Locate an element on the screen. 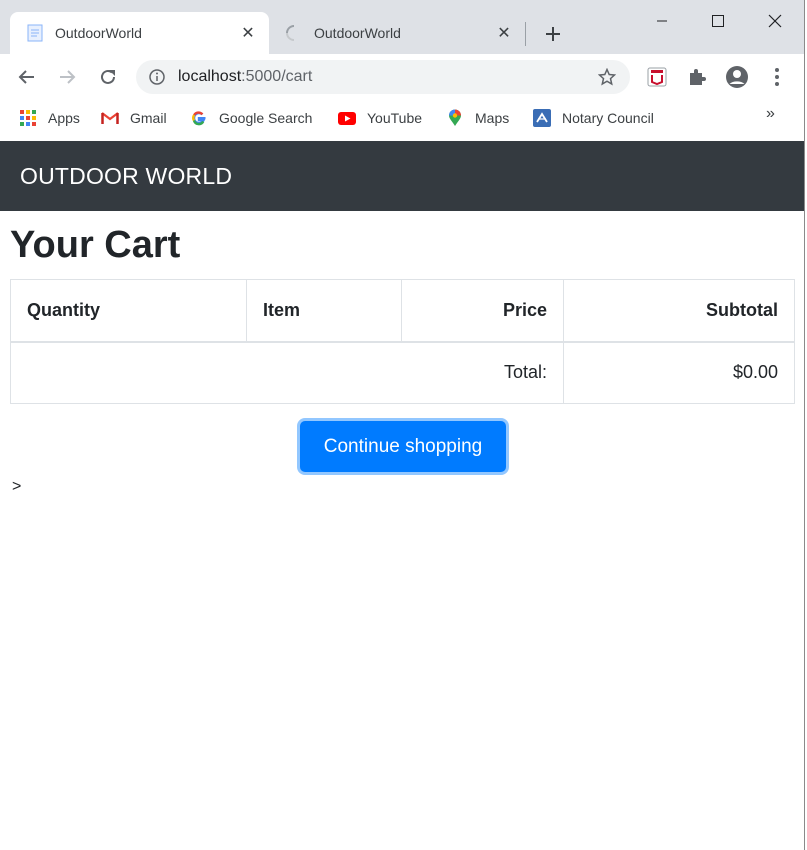  cart-header-row: Quantity Item Price Subtotal is located at coordinates (402, 311).